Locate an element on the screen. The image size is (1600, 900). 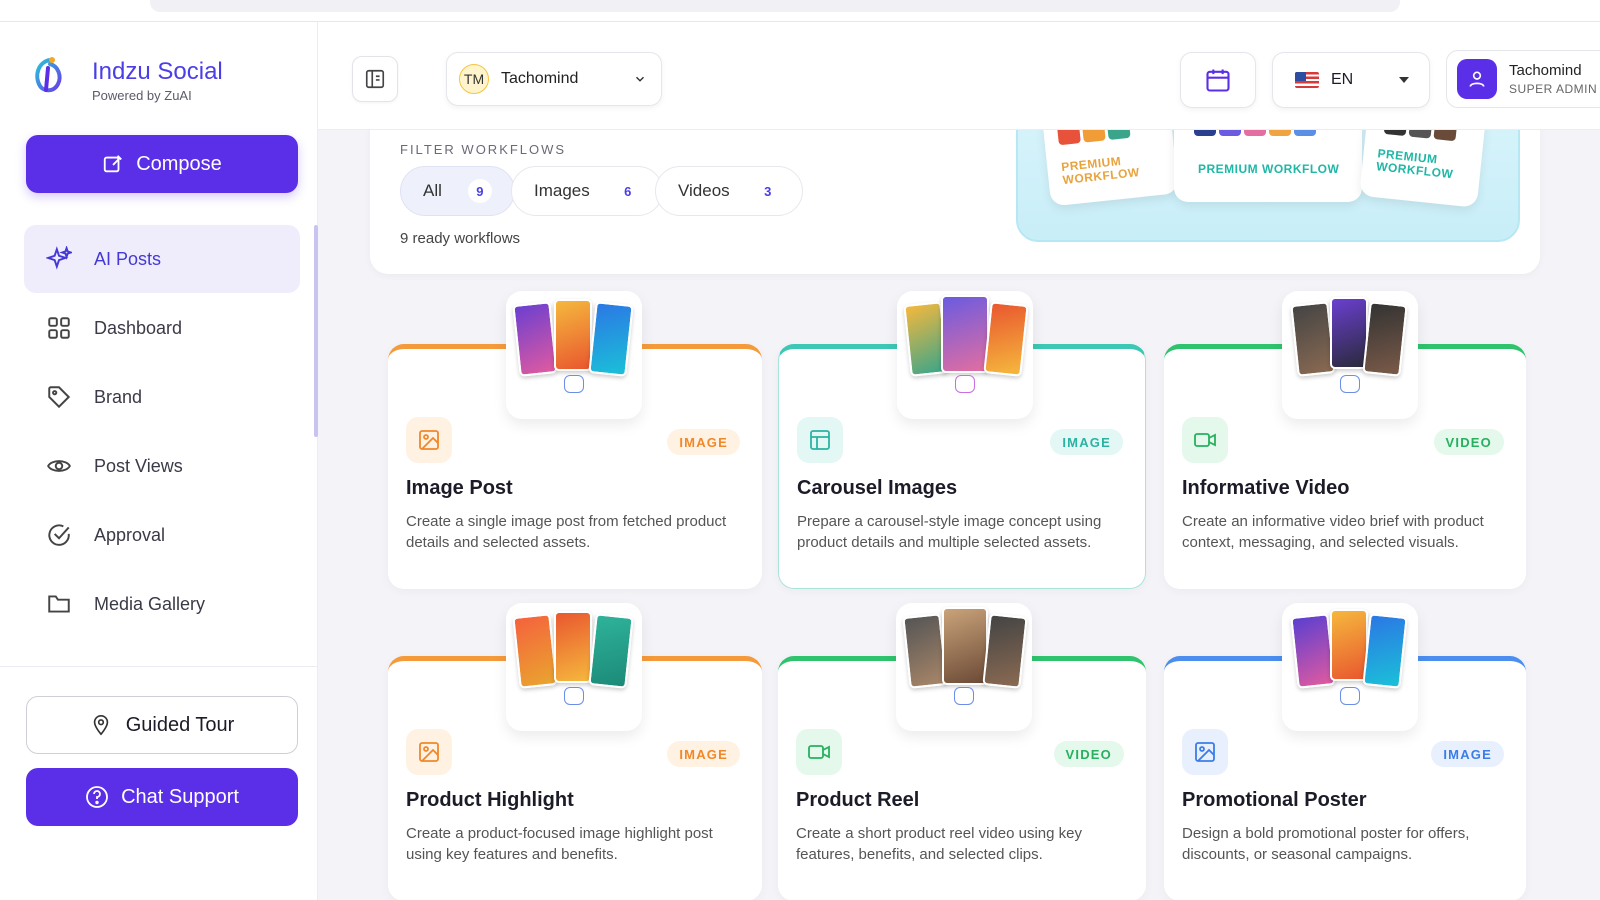
workspace-selector: TM Tachomind is located at coordinates (554, 79).